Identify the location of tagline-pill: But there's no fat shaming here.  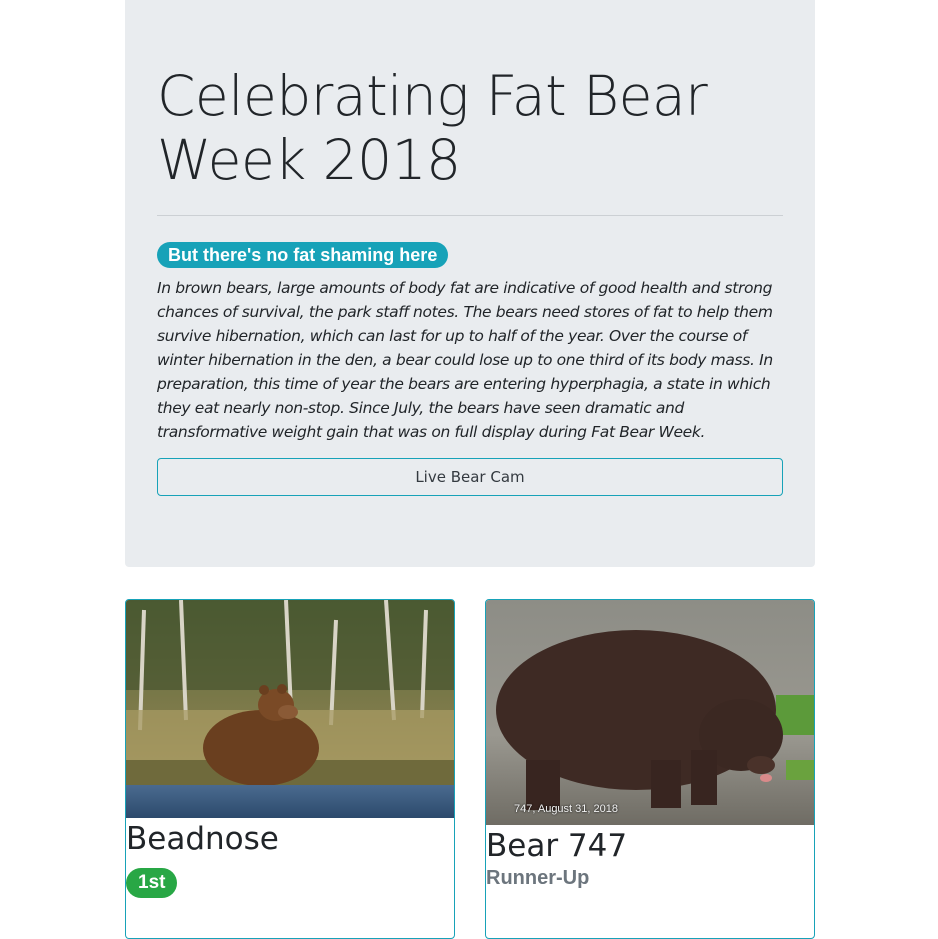
(303, 255).